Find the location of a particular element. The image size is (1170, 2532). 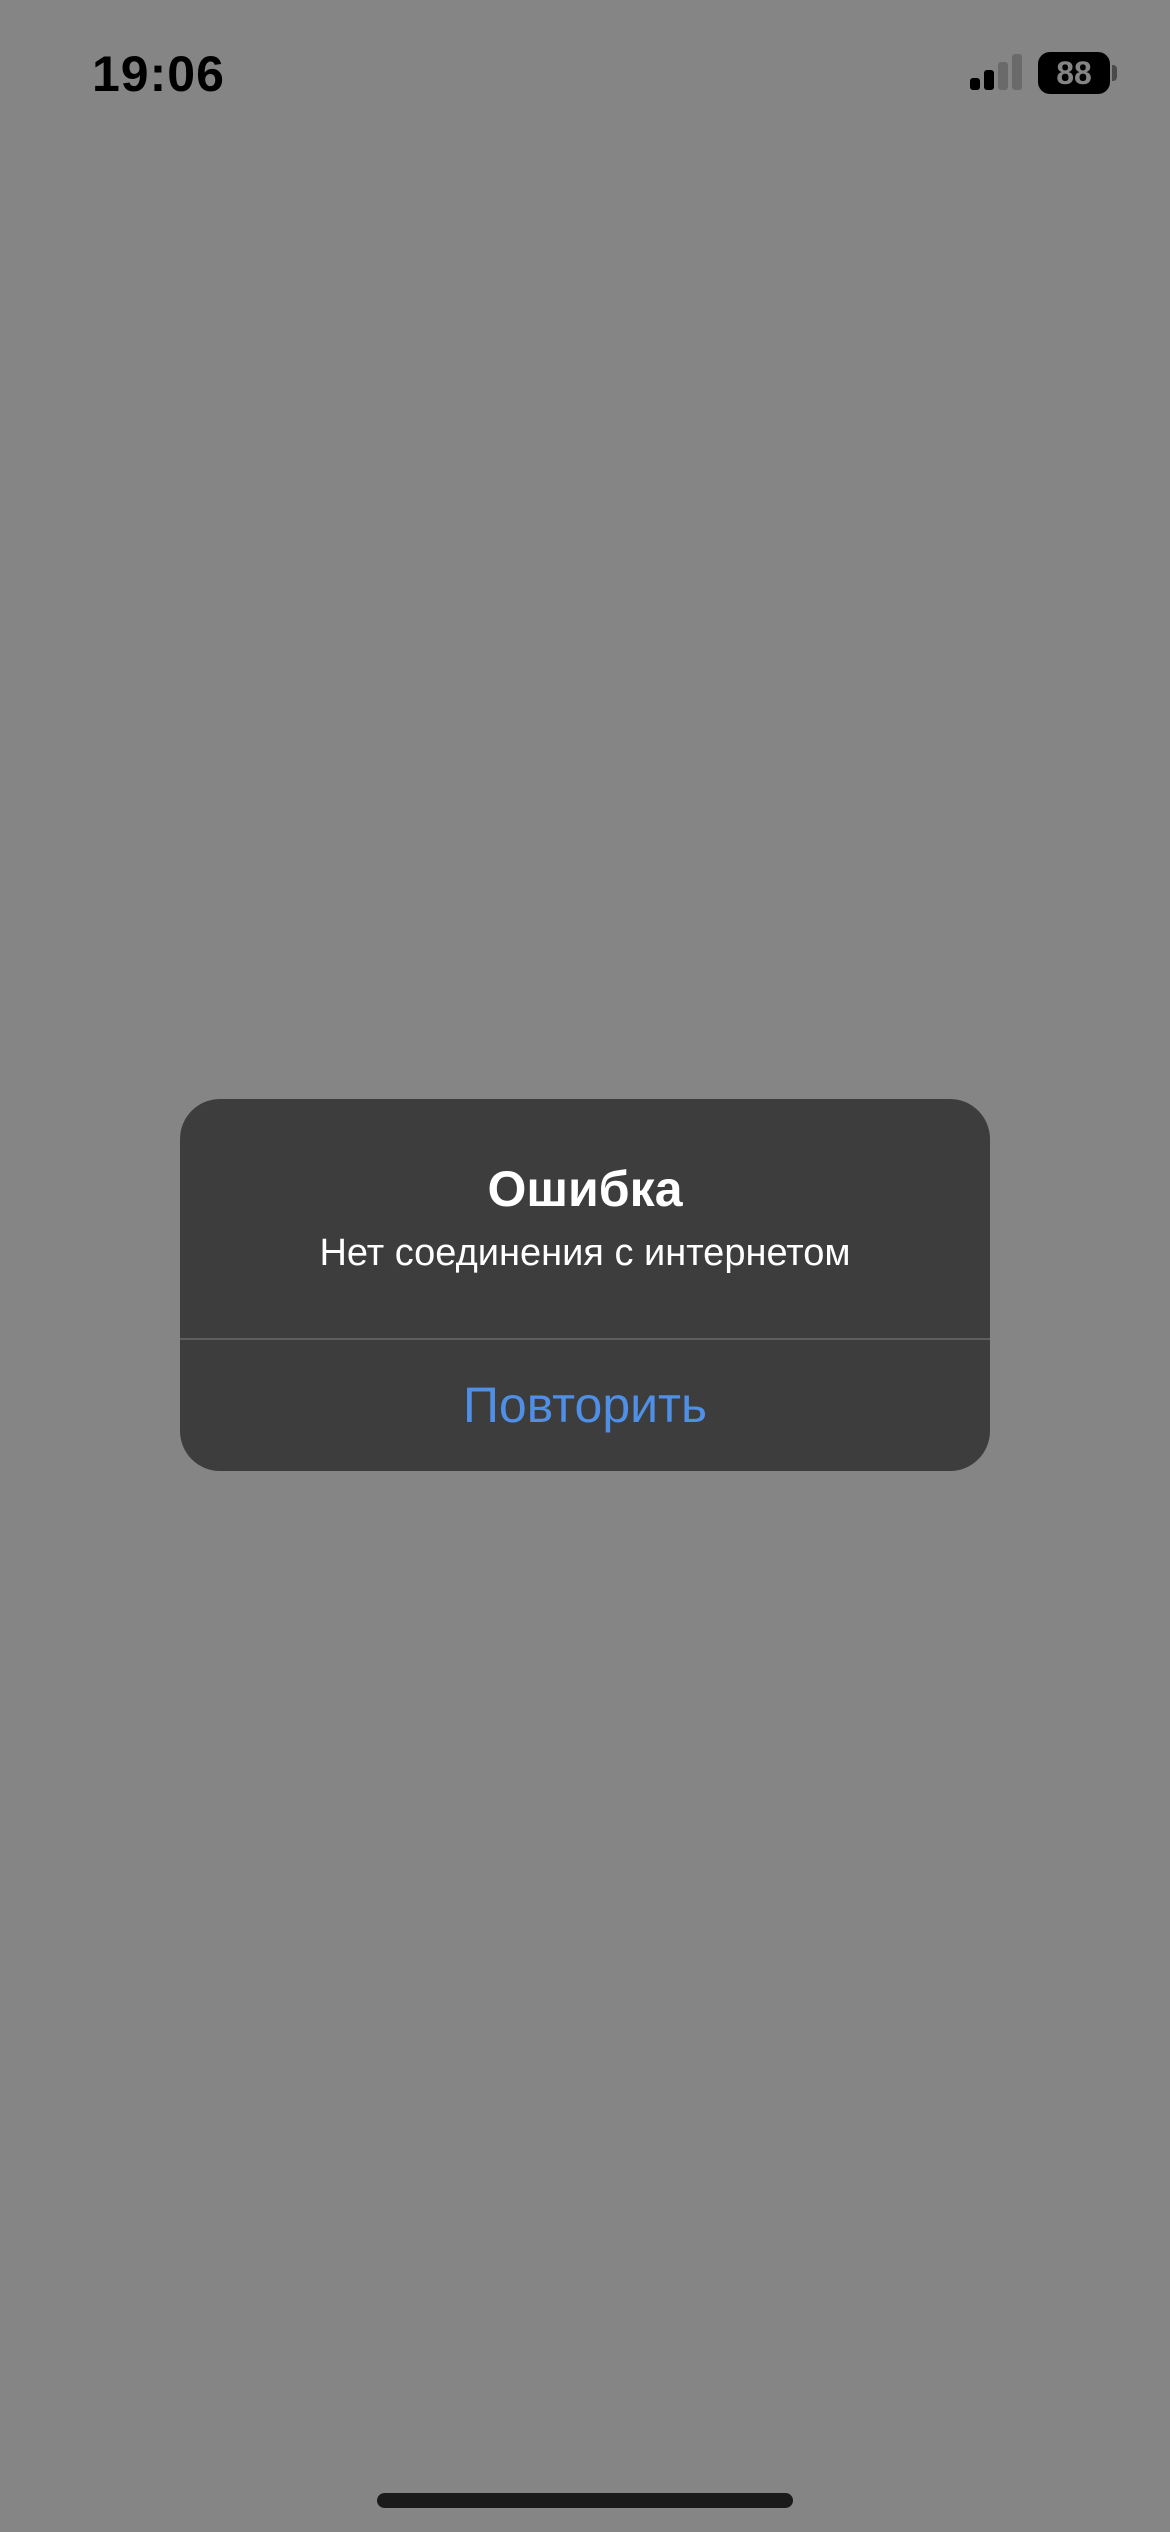

status-bar: 19:06 88 is located at coordinates (585, 75).